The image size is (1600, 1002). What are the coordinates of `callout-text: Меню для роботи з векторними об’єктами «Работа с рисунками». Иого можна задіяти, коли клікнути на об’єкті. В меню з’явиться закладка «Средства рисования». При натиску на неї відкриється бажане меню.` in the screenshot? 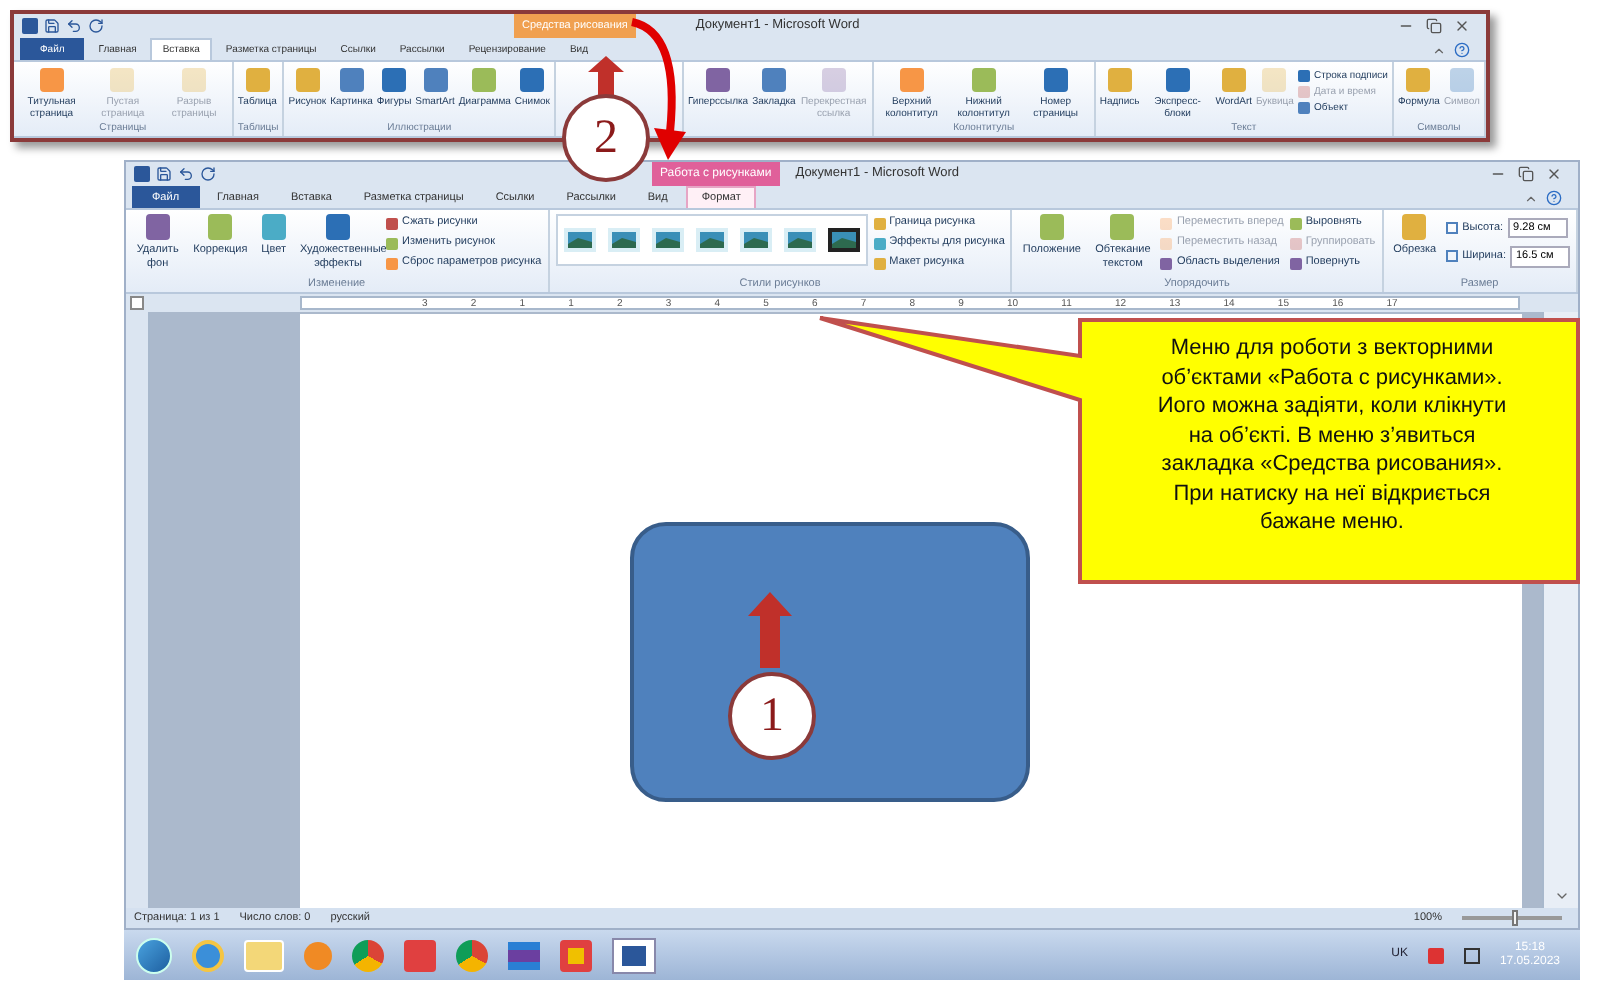 It's located at (1332, 435).